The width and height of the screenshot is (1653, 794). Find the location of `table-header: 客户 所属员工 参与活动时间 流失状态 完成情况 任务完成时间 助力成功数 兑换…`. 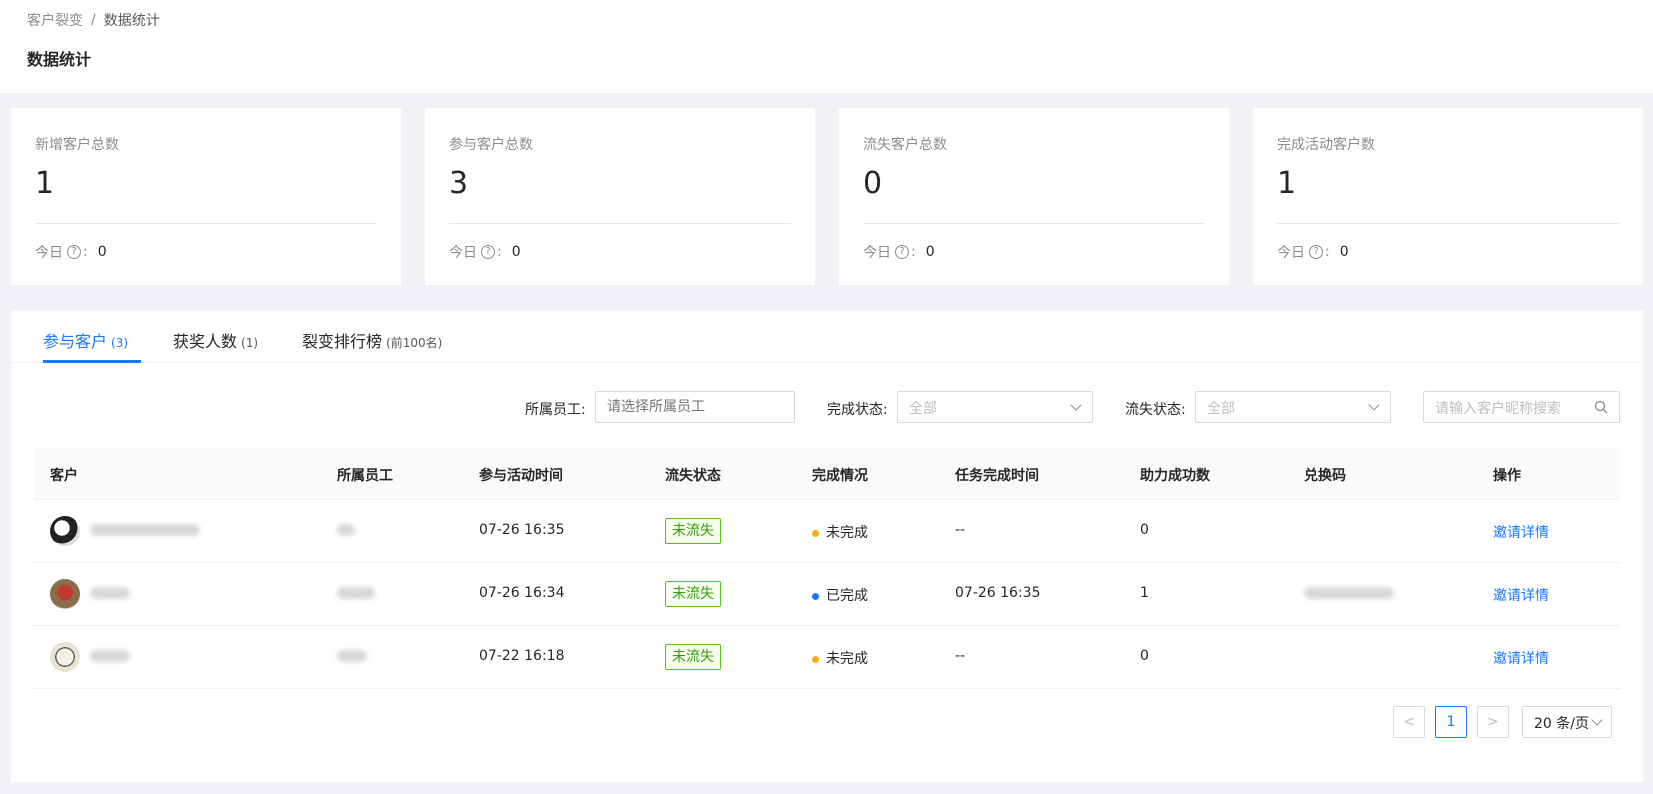

table-header: 客户 所属员工 参与活动时间 流失状态 完成情况 任务完成时间 助力成功数 兑换… is located at coordinates (827, 473).